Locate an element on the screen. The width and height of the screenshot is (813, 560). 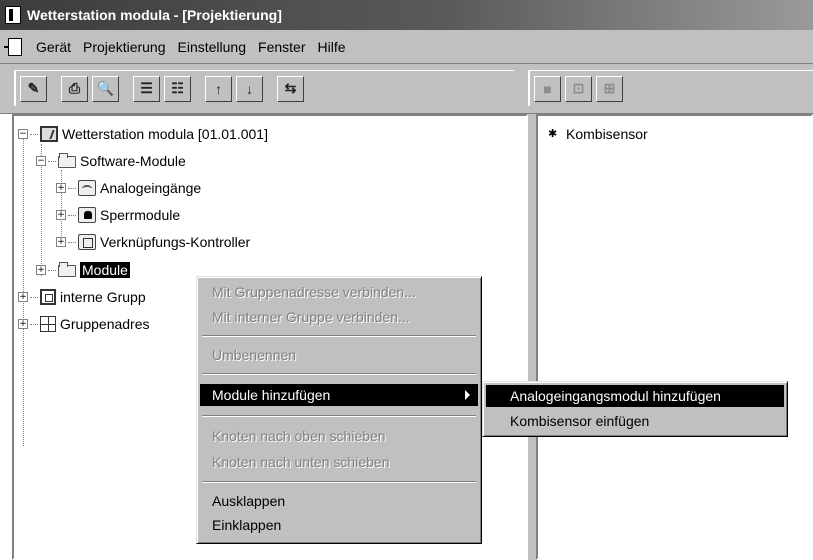
lock-button: ■ is located at coordinates (547, 88).